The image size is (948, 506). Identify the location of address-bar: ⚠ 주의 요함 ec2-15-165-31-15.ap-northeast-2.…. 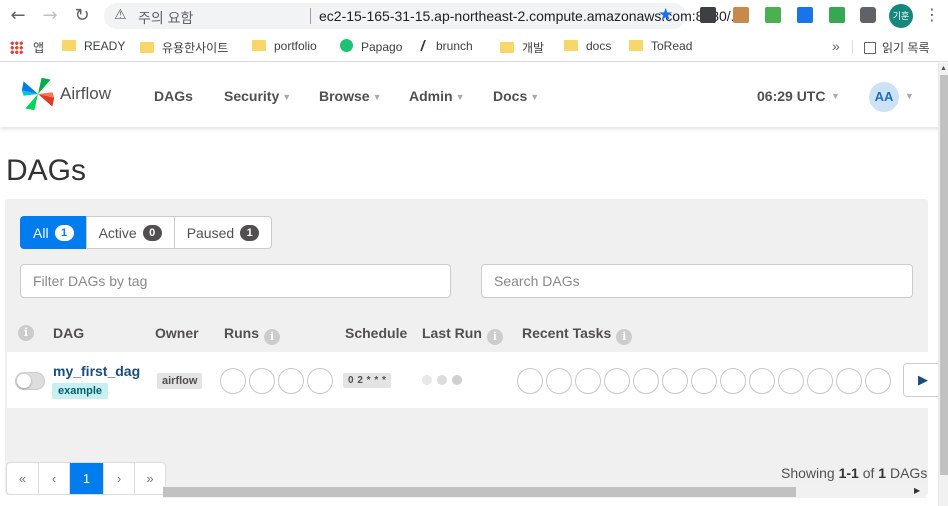
(423, 16).